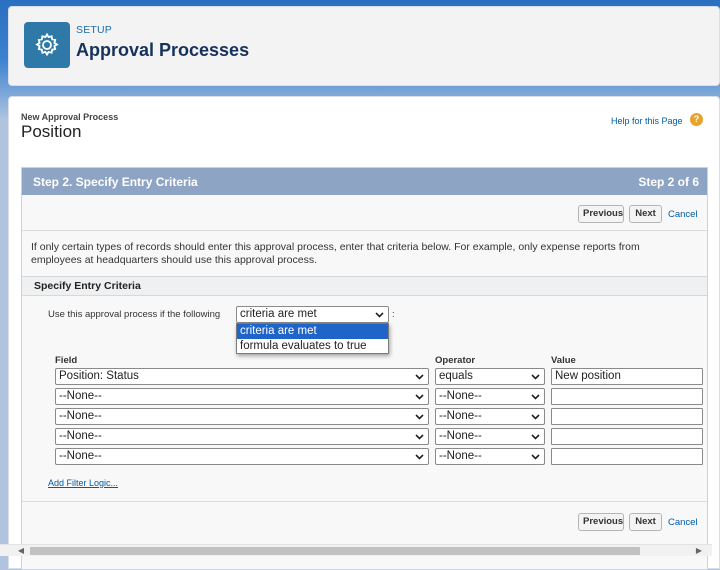 This screenshot has height=570, width=720. Describe the element at coordinates (645, 522) in the screenshot. I see `next-button-bottom: Next` at that location.